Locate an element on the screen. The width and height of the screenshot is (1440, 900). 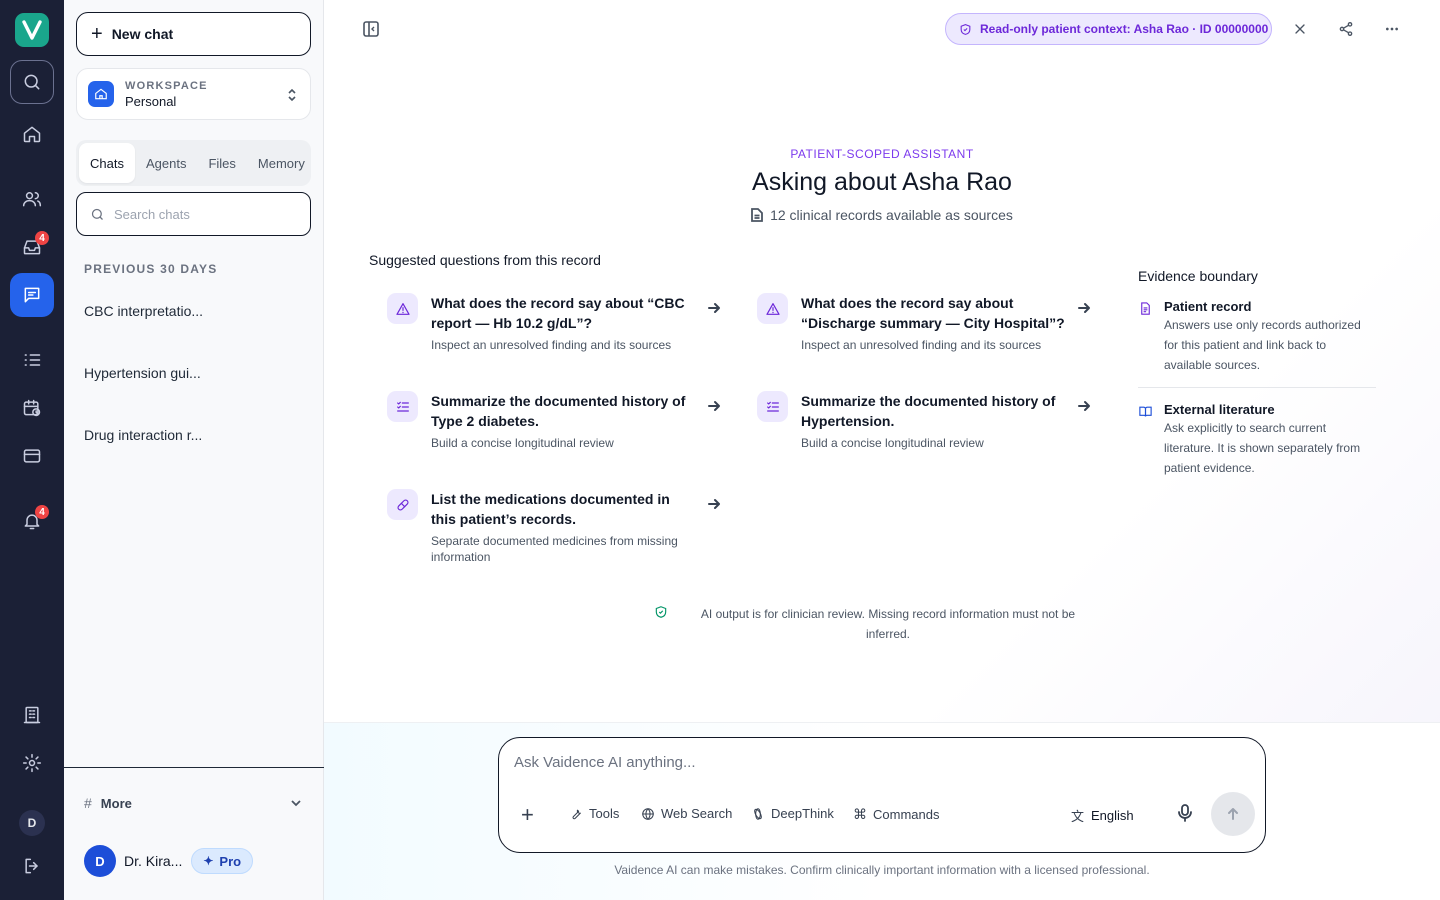
notifications-badge: 4 is located at coordinates (42, 512).